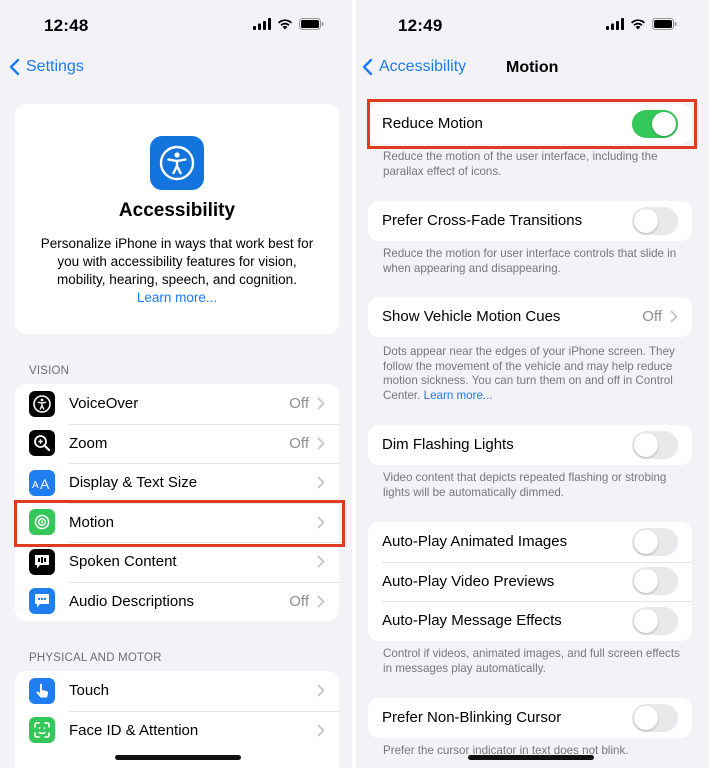 Image resolution: width=709 pixels, height=768 pixels. I want to click on physical-motor-section-header: PHYSICAL AND MOTOR, so click(95, 658).